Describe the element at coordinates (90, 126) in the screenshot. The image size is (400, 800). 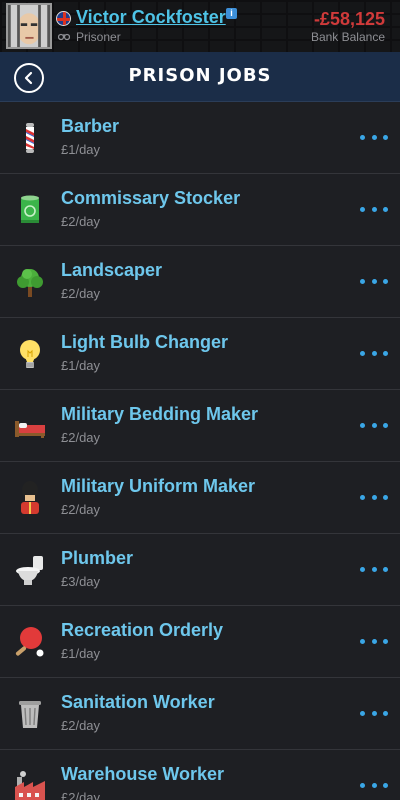
I see `job-title: Barber` at that location.